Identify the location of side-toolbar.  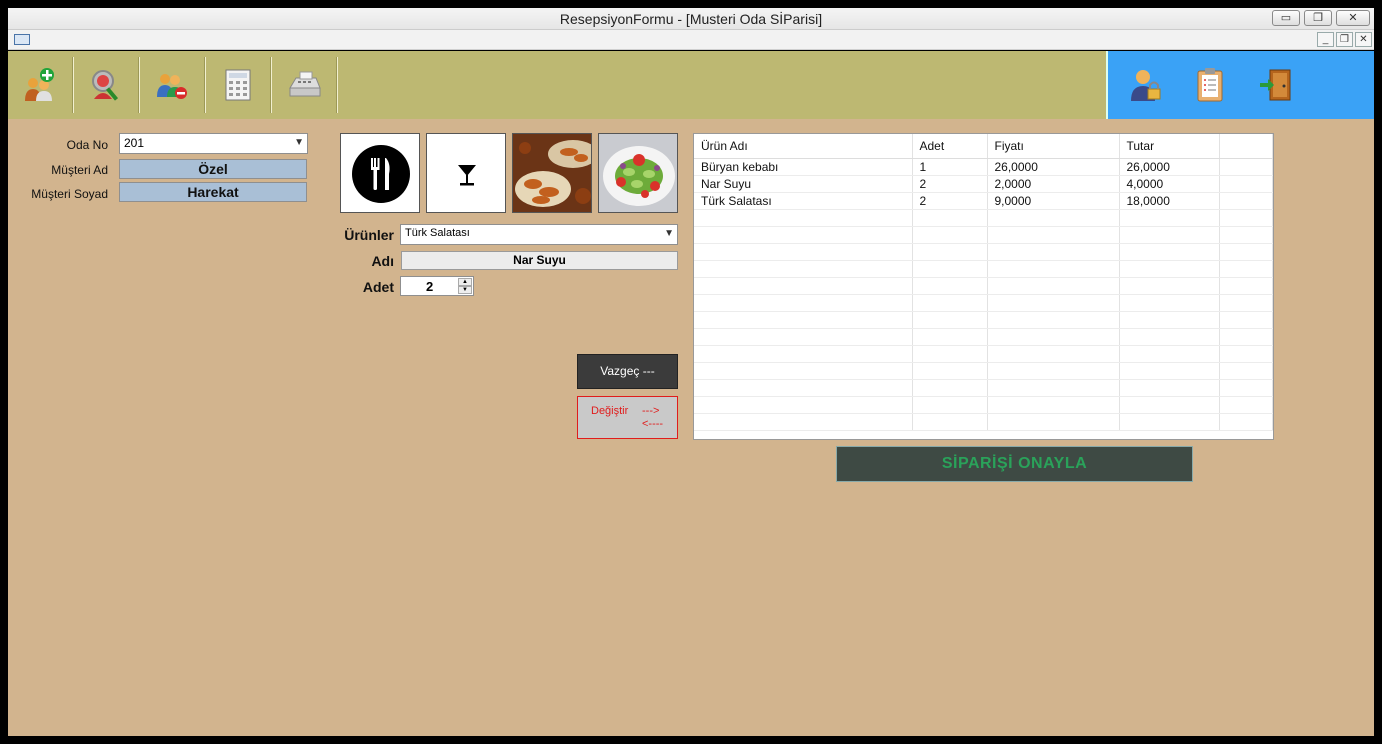
(1241, 85).